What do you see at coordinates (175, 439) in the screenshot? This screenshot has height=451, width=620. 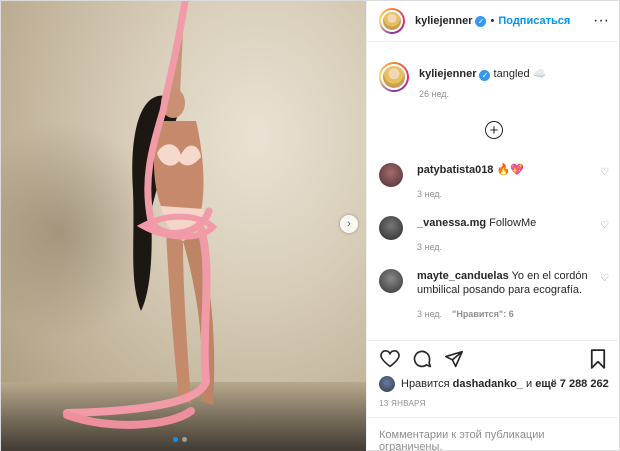 I see `carousel-dot-active` at bounding box center [175, 439].